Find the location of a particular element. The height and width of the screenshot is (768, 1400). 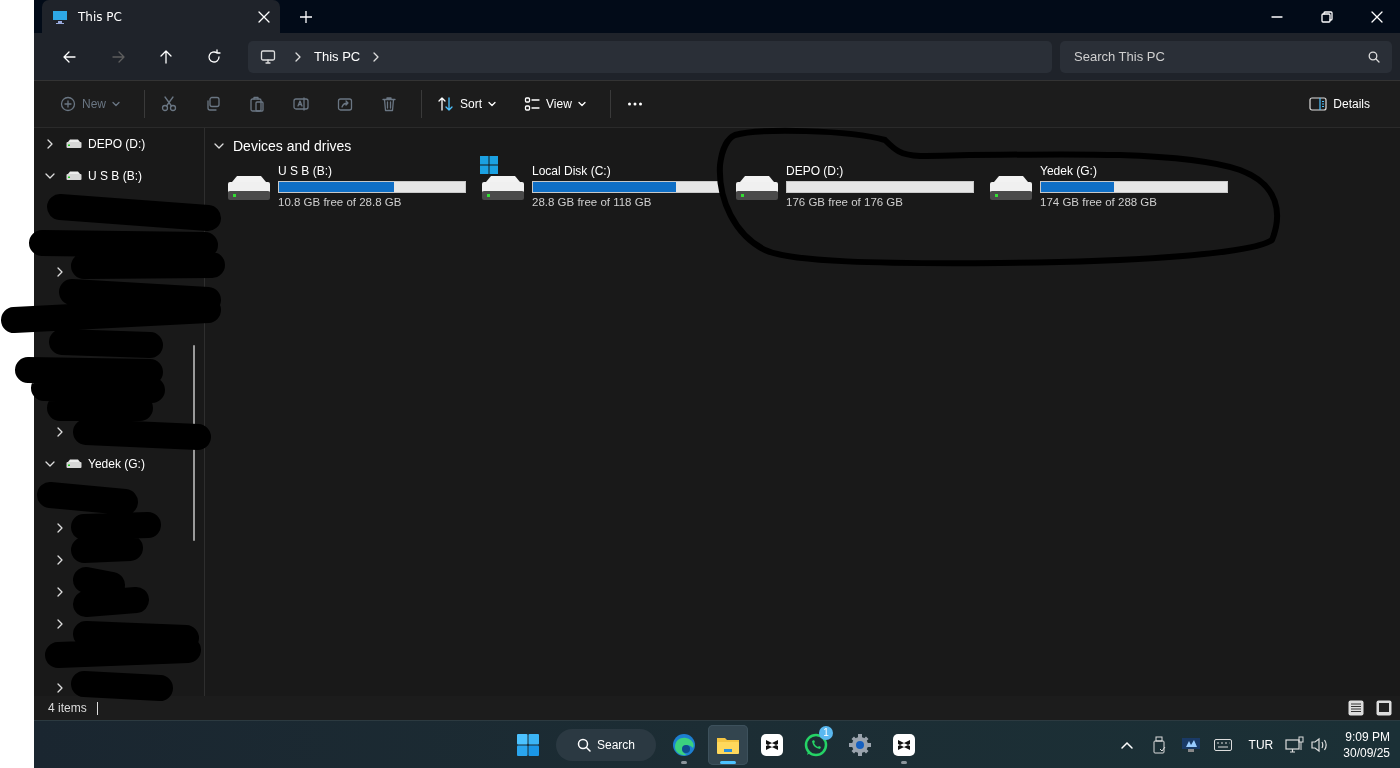

sort-button: Sort is located at coordinates (467, 104).